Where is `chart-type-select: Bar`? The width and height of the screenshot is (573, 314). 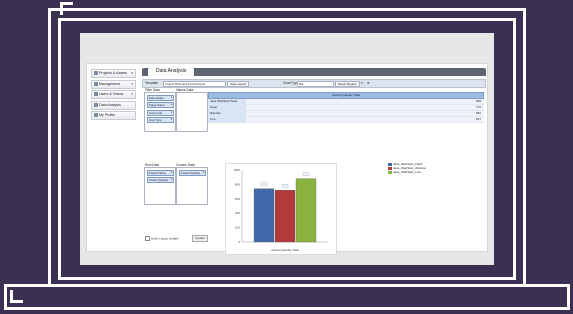 chart-type-select: Bar is located at coordinates (315, 84).